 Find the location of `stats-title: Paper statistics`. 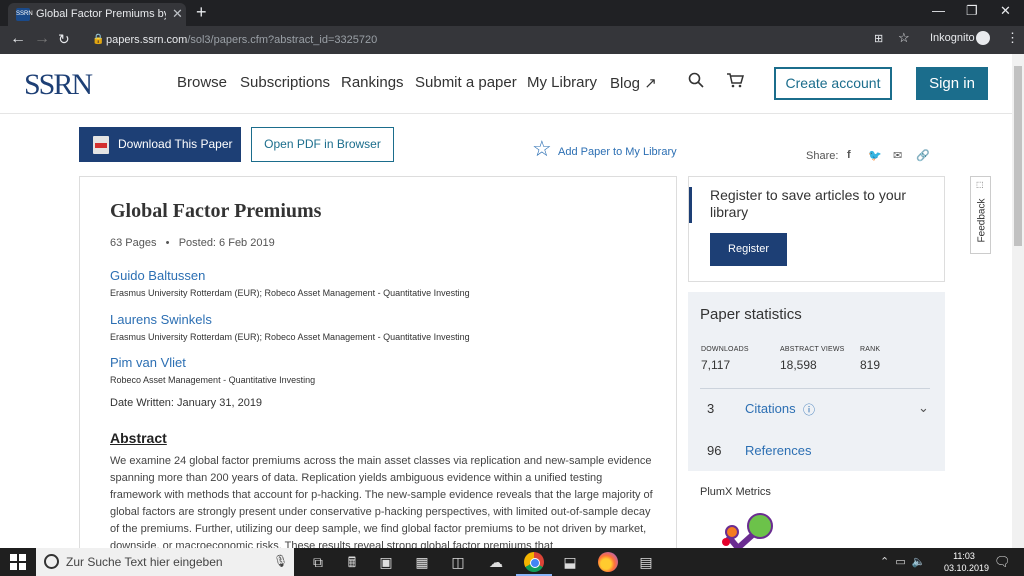

stats-title: Paper statistics is located at coordinates (751, 314).